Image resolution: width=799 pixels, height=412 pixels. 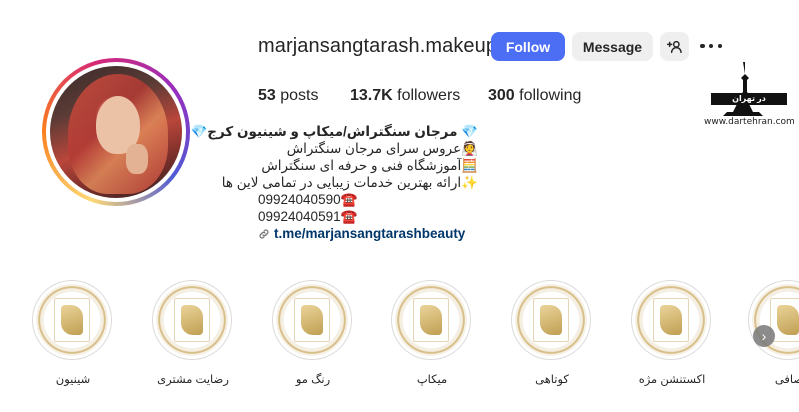 I want to click on bio-link: t.me/marjansangtarashbeauty, so click(x=368, y=233).